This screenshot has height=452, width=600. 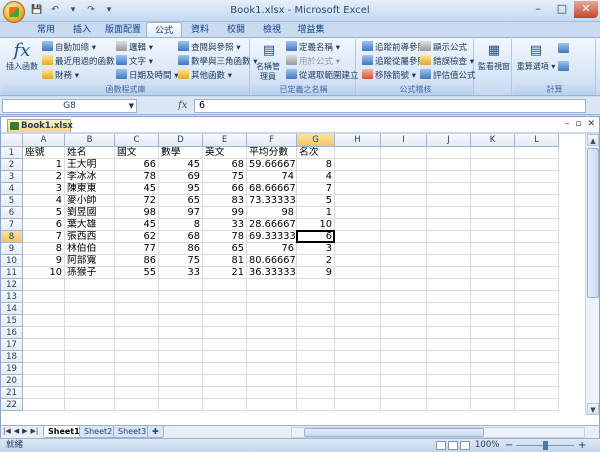 What do you see at coordinates (225, 261) in the screenshot?
I see `table-cell: 81` at bounding box center [225, 261].